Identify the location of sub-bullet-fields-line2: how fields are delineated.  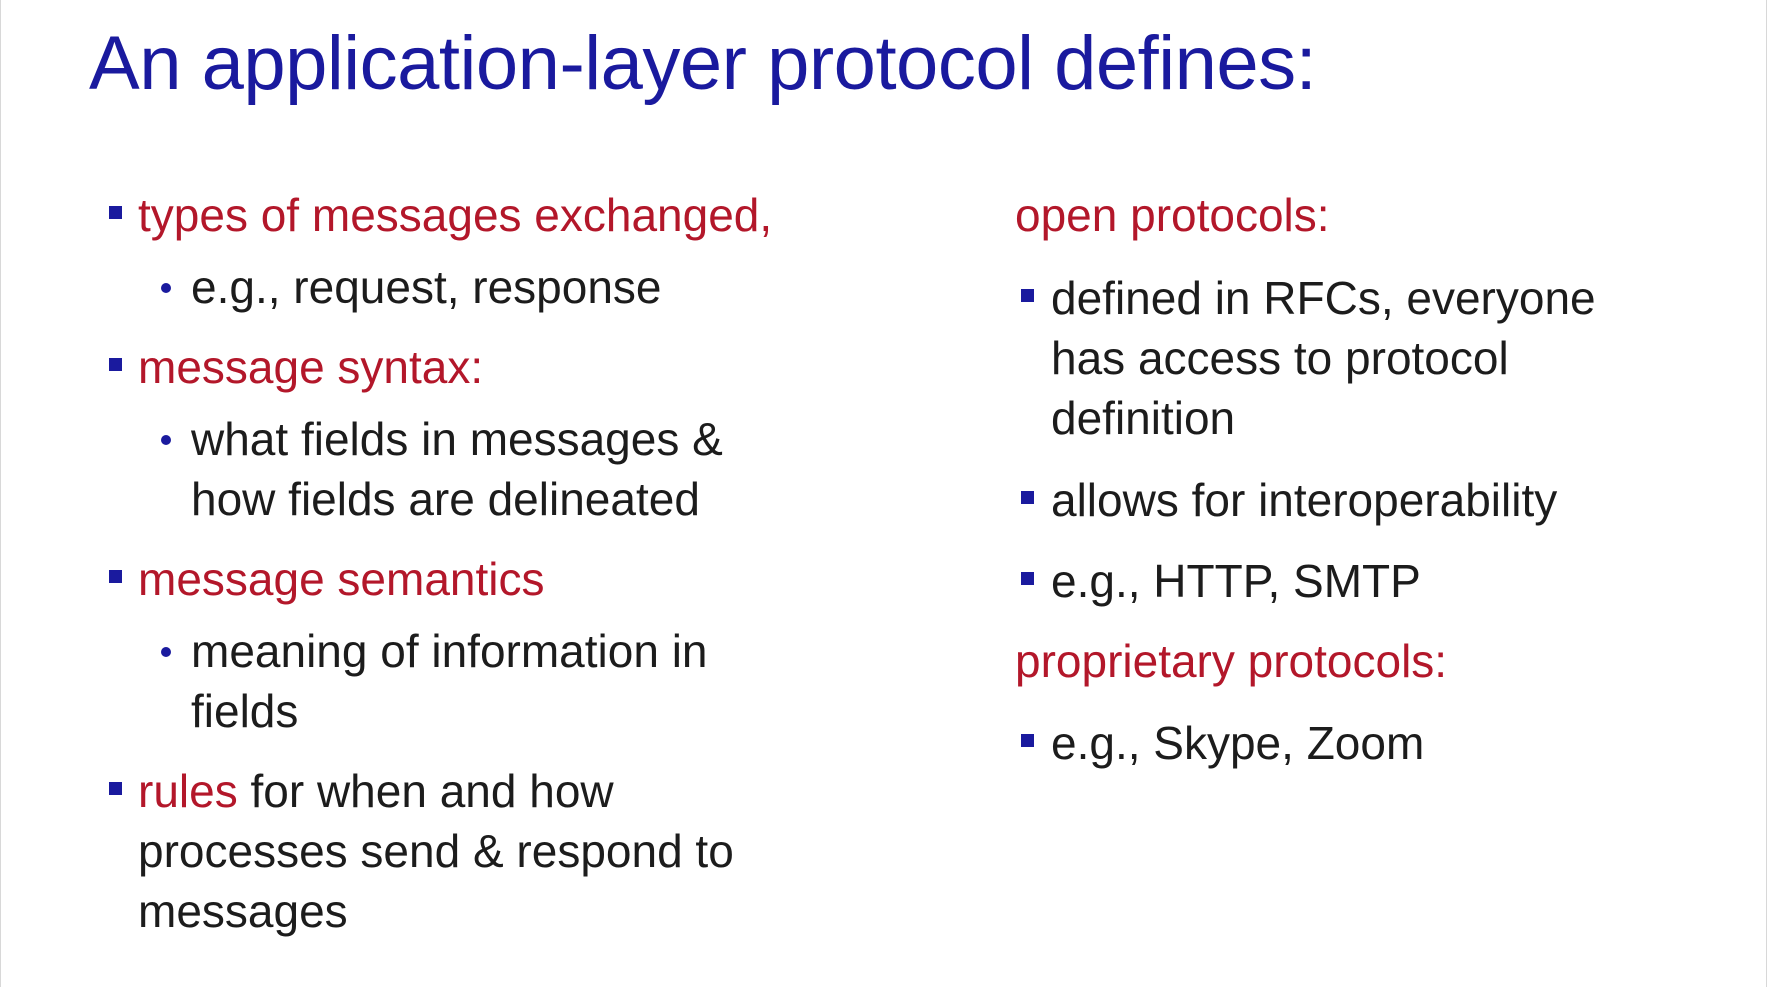
(445, 499).